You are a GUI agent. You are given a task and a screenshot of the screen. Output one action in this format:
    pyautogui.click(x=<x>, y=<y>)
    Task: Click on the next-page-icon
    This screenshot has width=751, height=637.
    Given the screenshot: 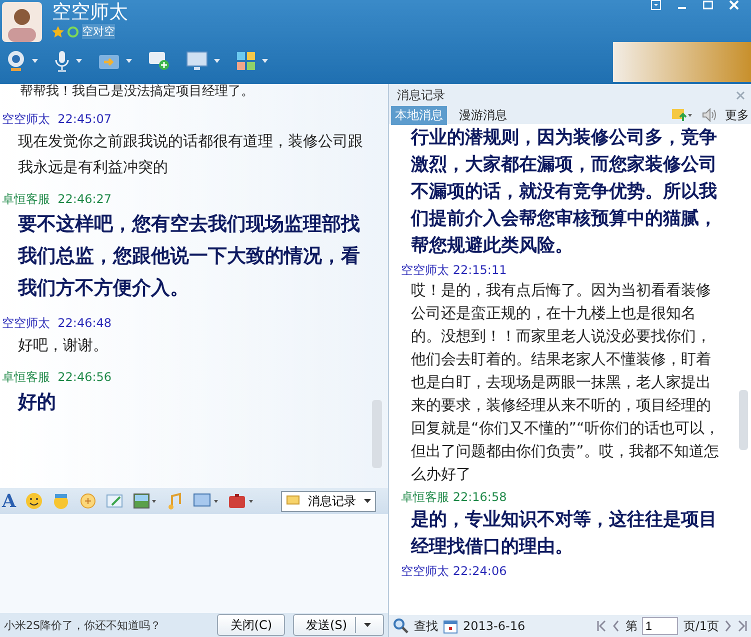 What is the action you would take?
    pyautogui.click(x=728, y=626)
    